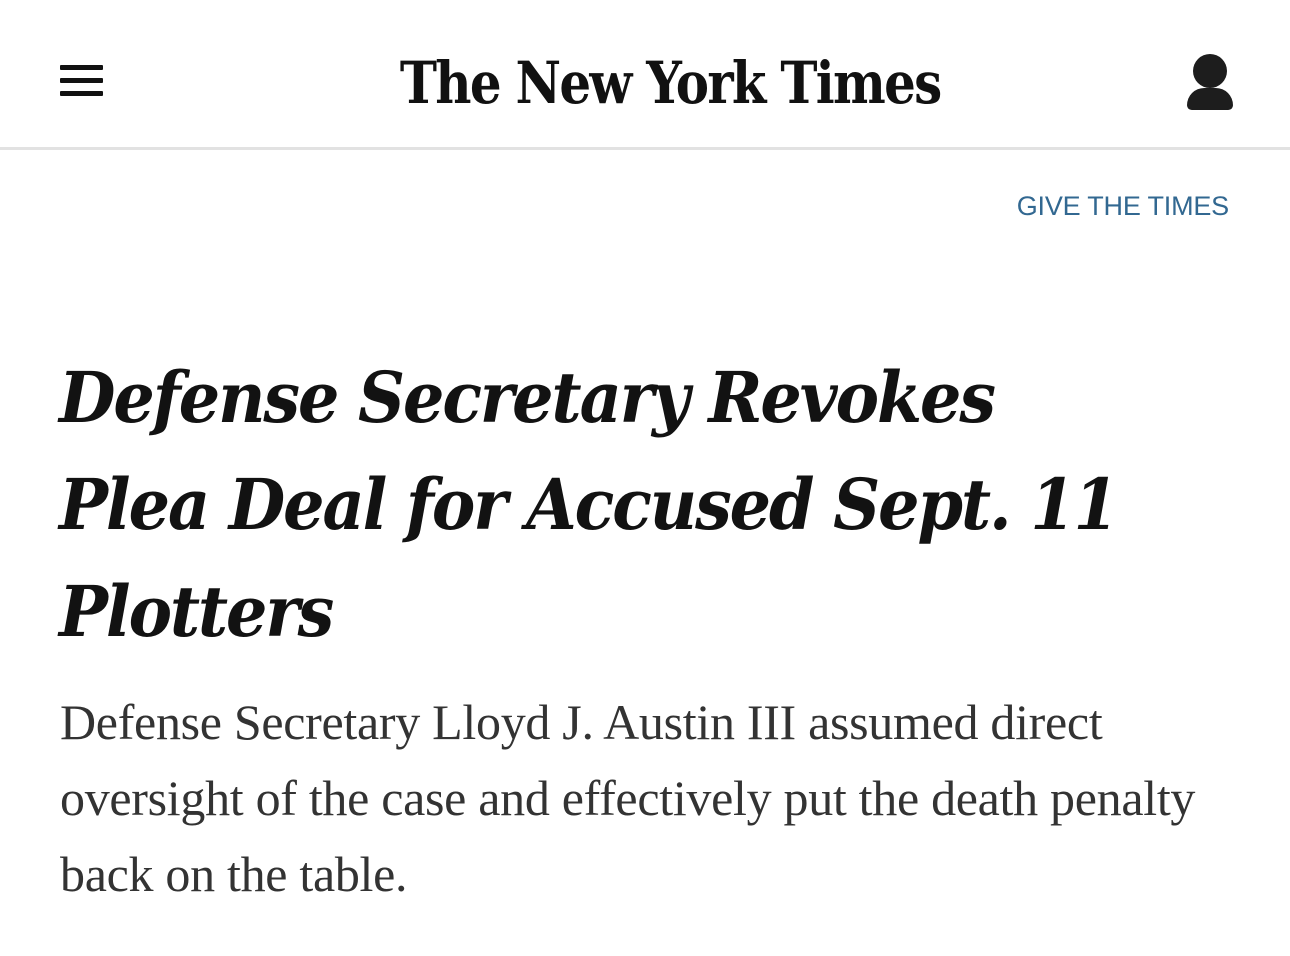  Describe the element at coordinates (671, 83) in the screenshot. I see `nyt-logo: The New York Times` at that location.